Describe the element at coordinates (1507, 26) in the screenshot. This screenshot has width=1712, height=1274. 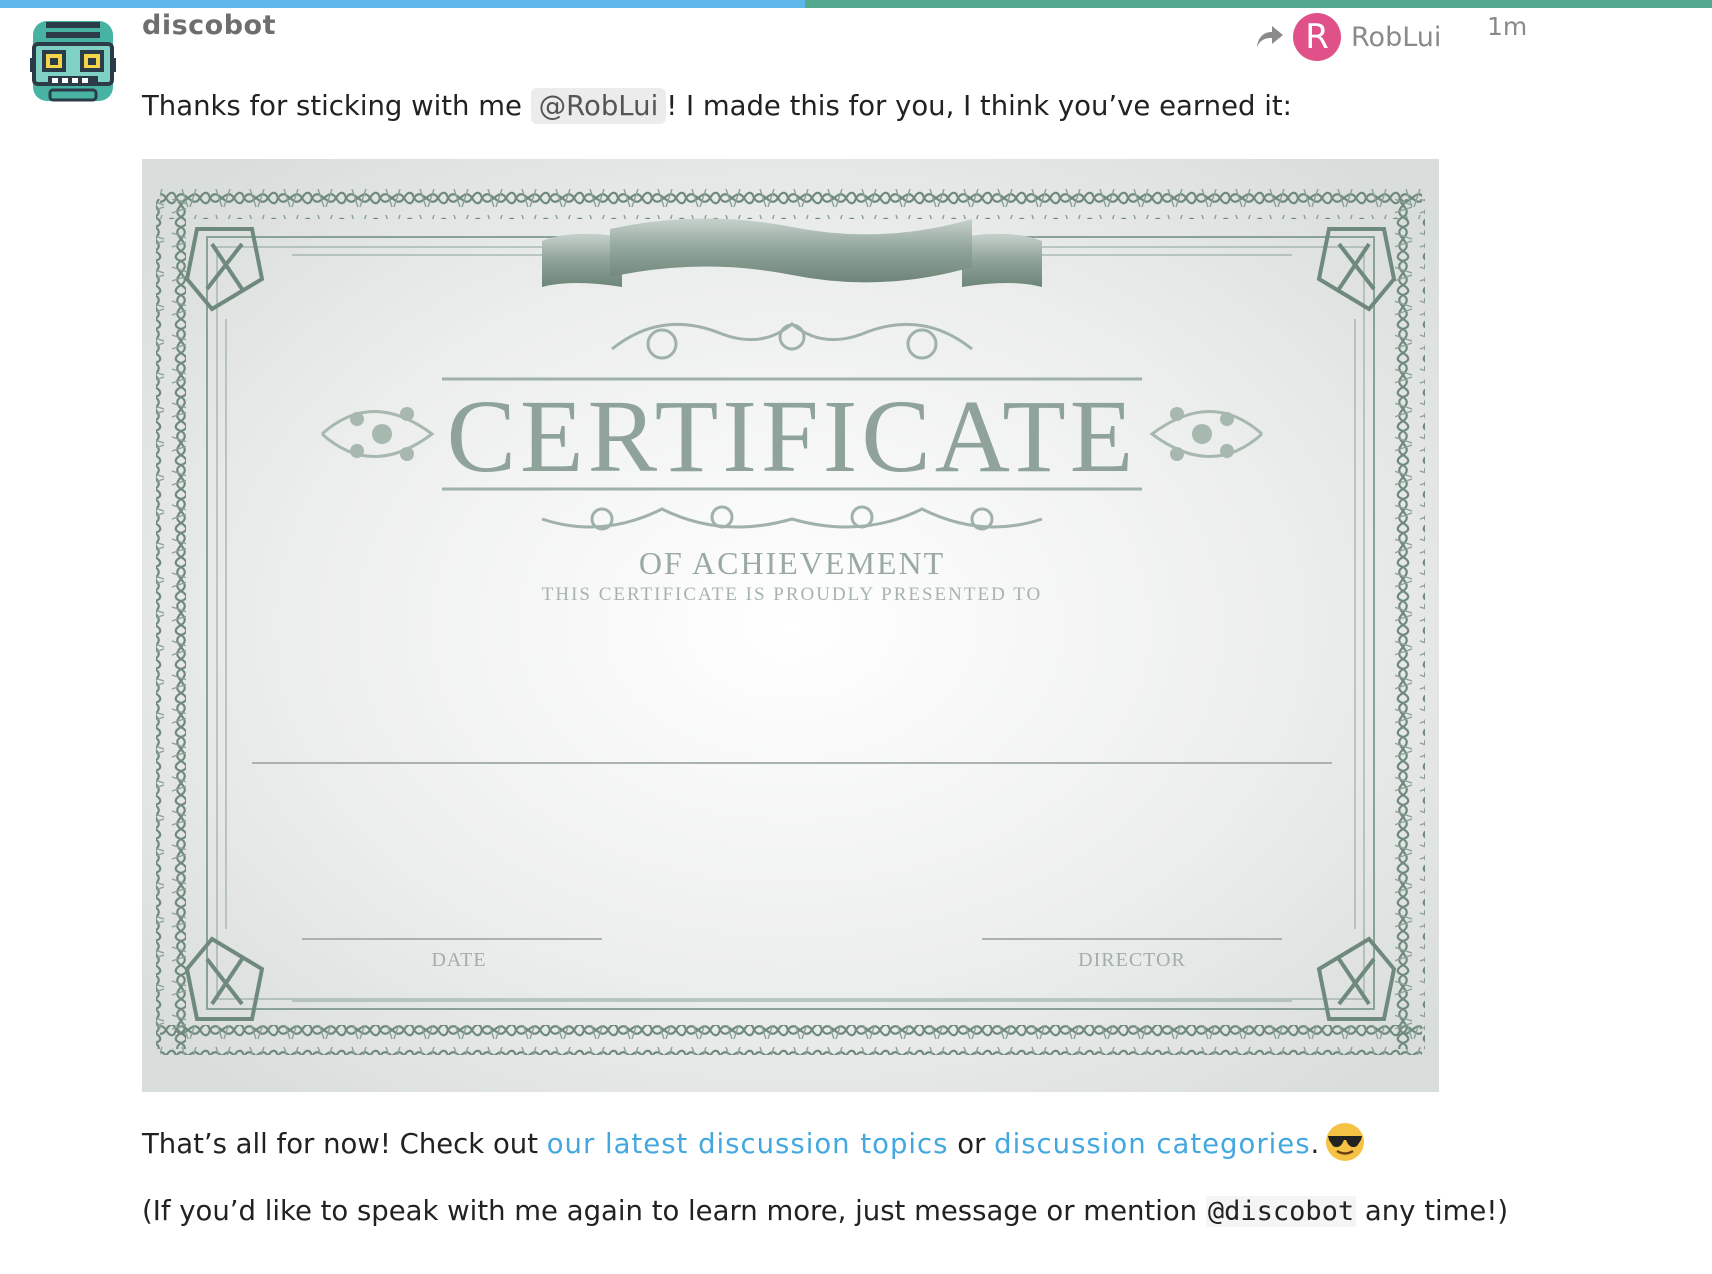
I see `post-timestamp: 1m` at that location.